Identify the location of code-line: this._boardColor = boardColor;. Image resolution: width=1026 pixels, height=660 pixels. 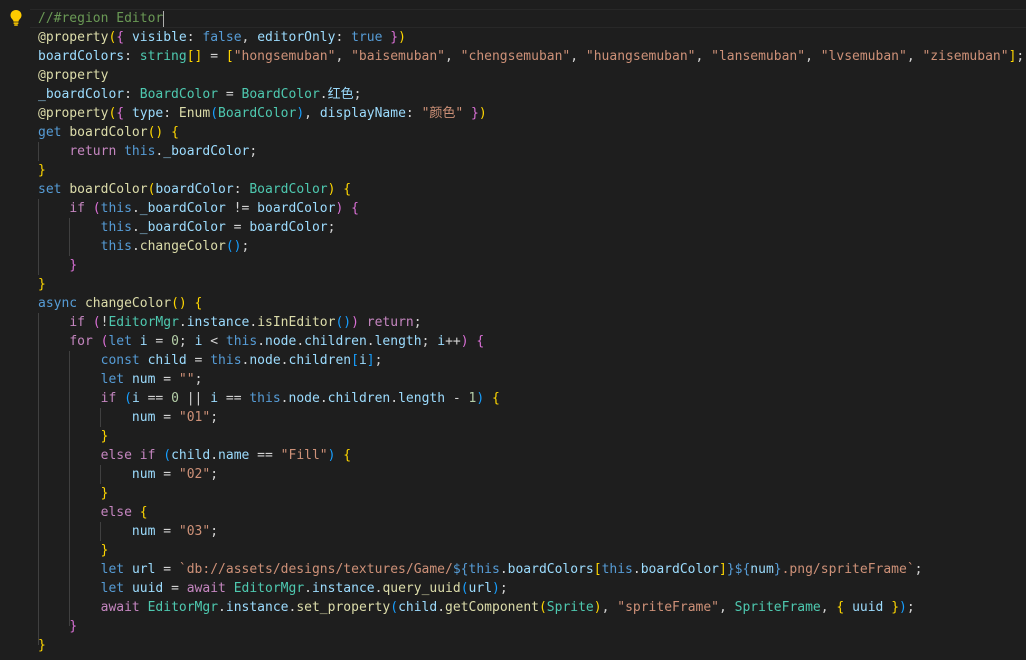
(531, 227).